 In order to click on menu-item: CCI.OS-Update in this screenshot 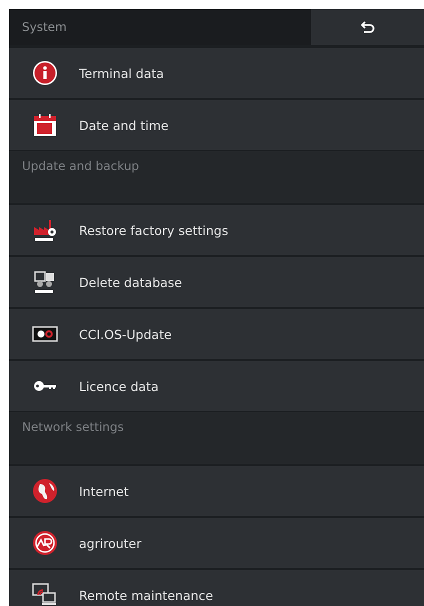, I will do `click(216, 334)`.